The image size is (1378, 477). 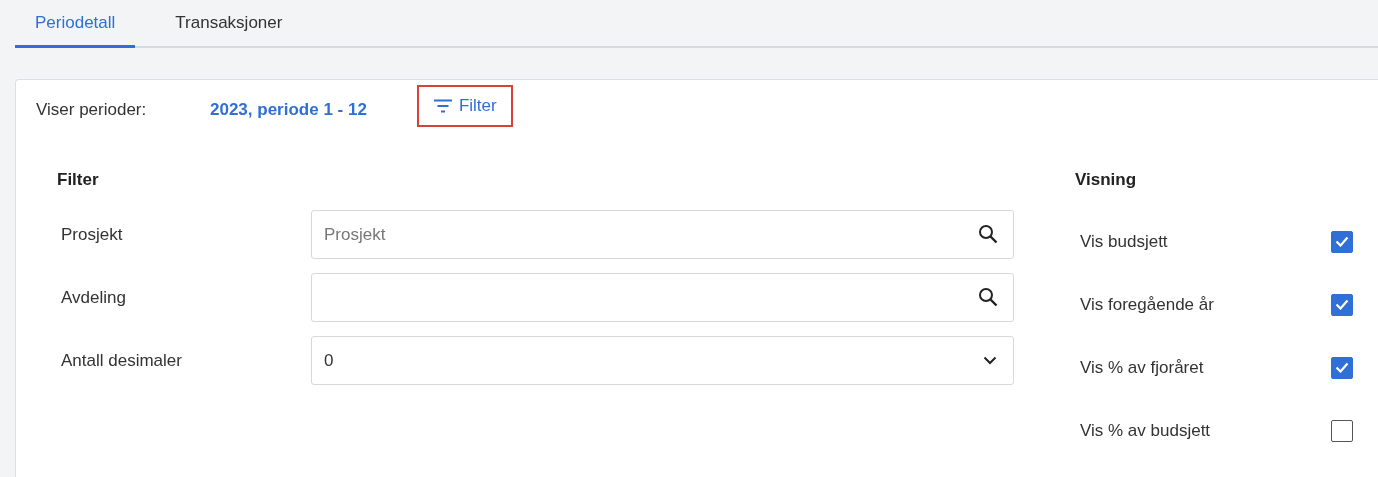 I want to click on period-label: Viser perioder:, so click(x=92, y=110).